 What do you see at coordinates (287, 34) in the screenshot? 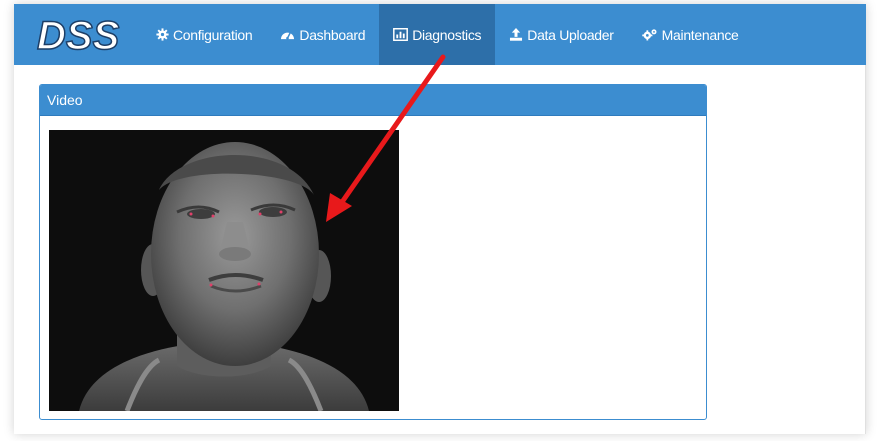
I see `dashboard-gauge-icon` at bounding box center [287, 34].